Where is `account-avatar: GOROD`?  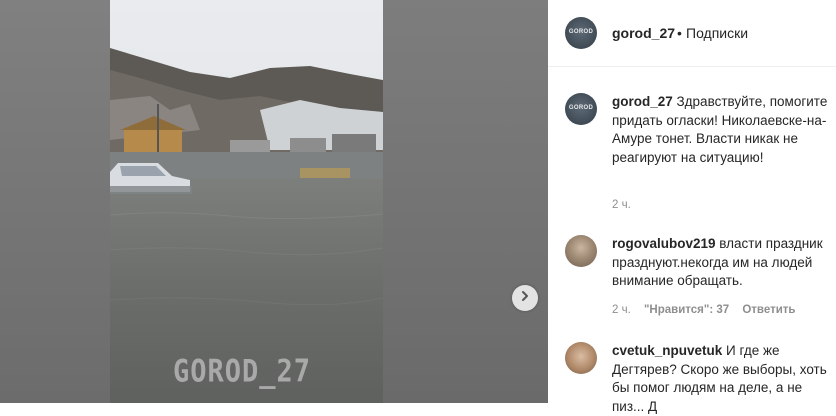
account-avatar: GOROD is located at coordinates (581, 33).